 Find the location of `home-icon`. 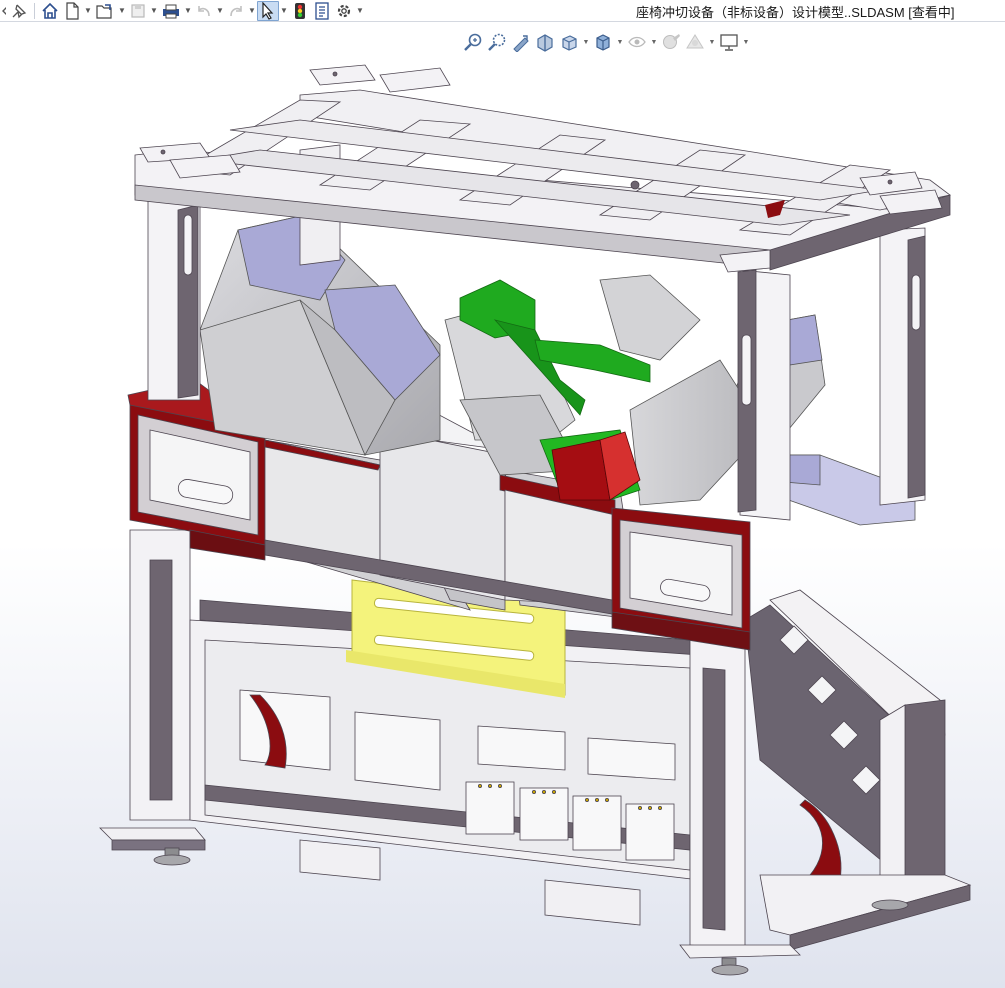

home-icon is located at coordinates (50, 11).